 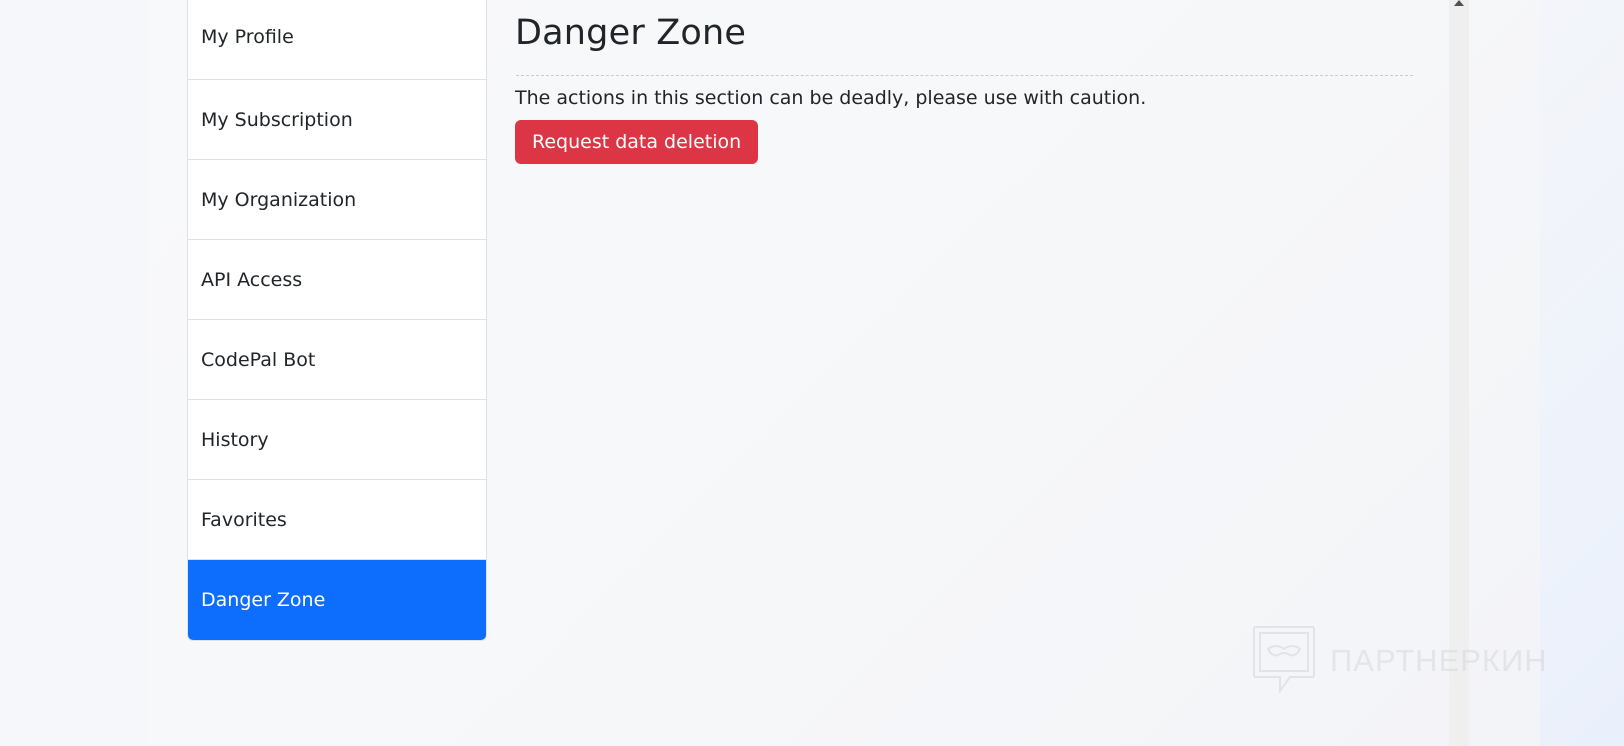 What do you see at coordinates (337, 360) in the screenshot?
I see `sidebar-item-codepal-bot: CodePal Bot` at bounding box center [337, 360].